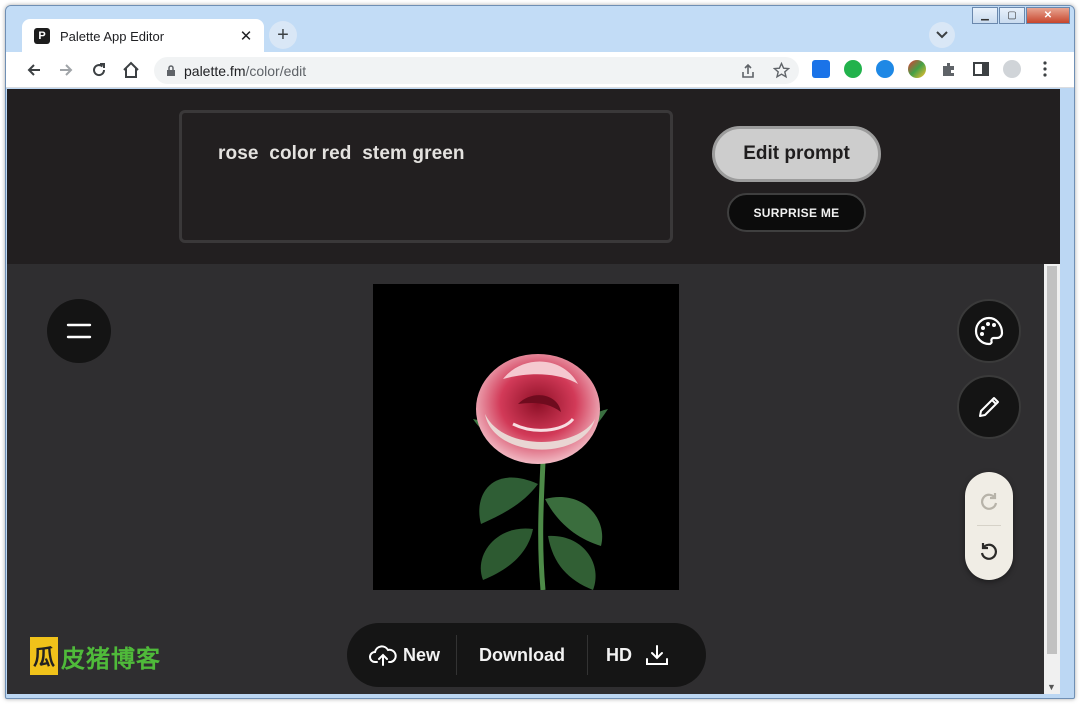 The width and height of the screenshot is (1085, 709). What do you see at coordinates (619, 654) in the screenshot?
I see `hd-label: HD` at bounding box center [619, 654].